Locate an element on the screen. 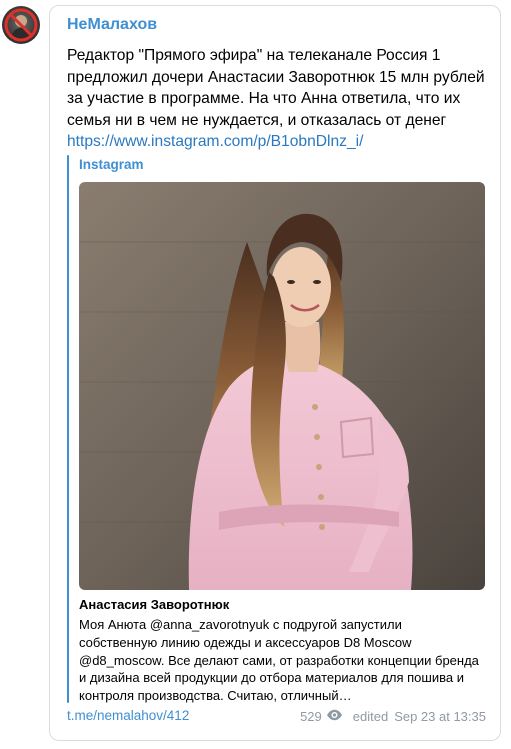  post-permalink: t.me/nemalahov/412 is located at coordinates (128, 715).